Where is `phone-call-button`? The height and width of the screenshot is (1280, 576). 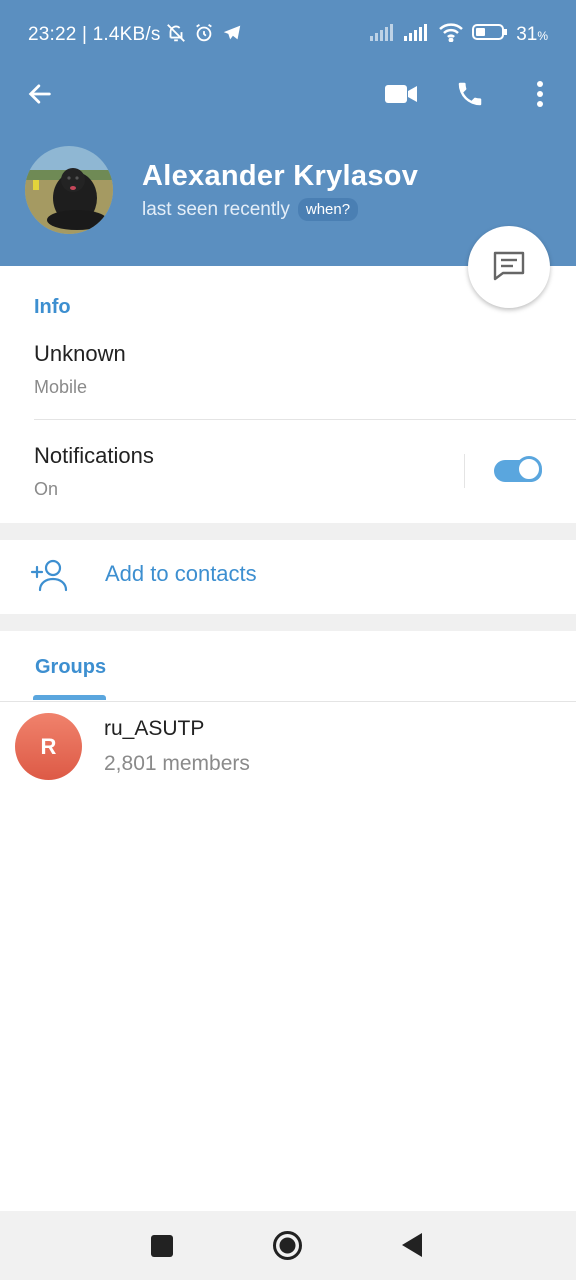 phone-call-button is located at coordinates (470, 96).